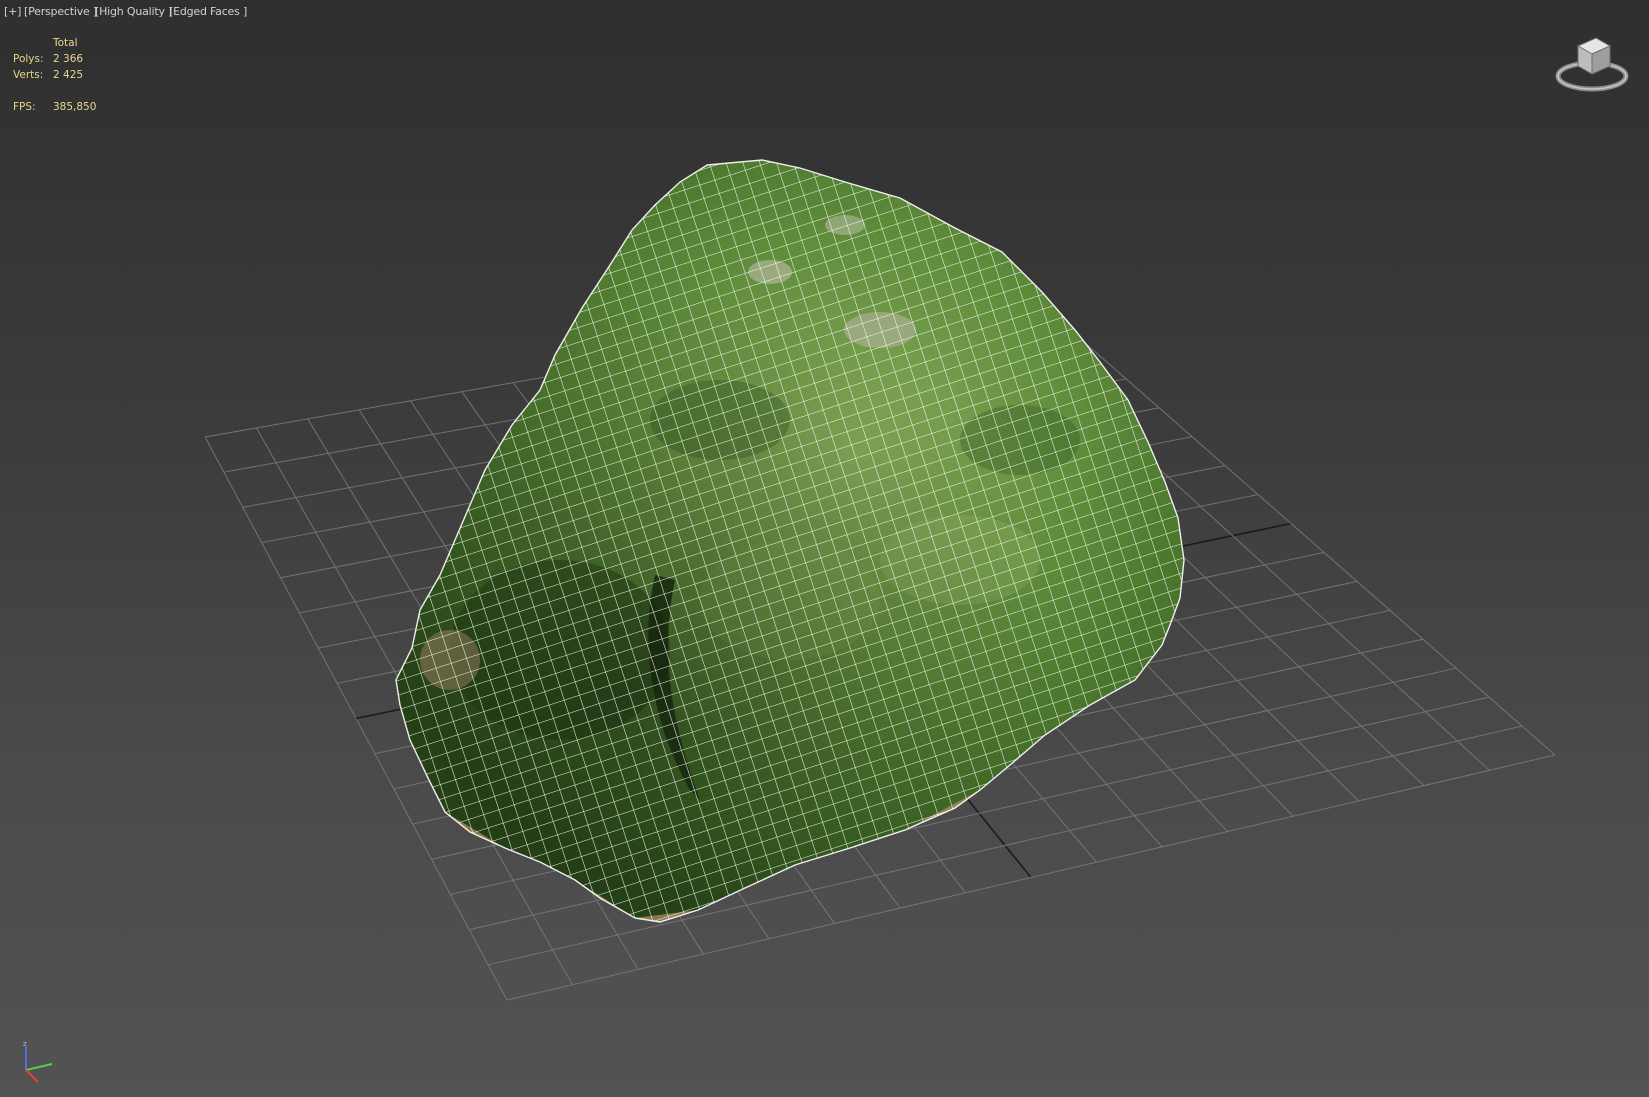 This screenshot has width=1649, height=1097. I want to click on viewport-shading-label: [High Quality ], so click(133, 11).